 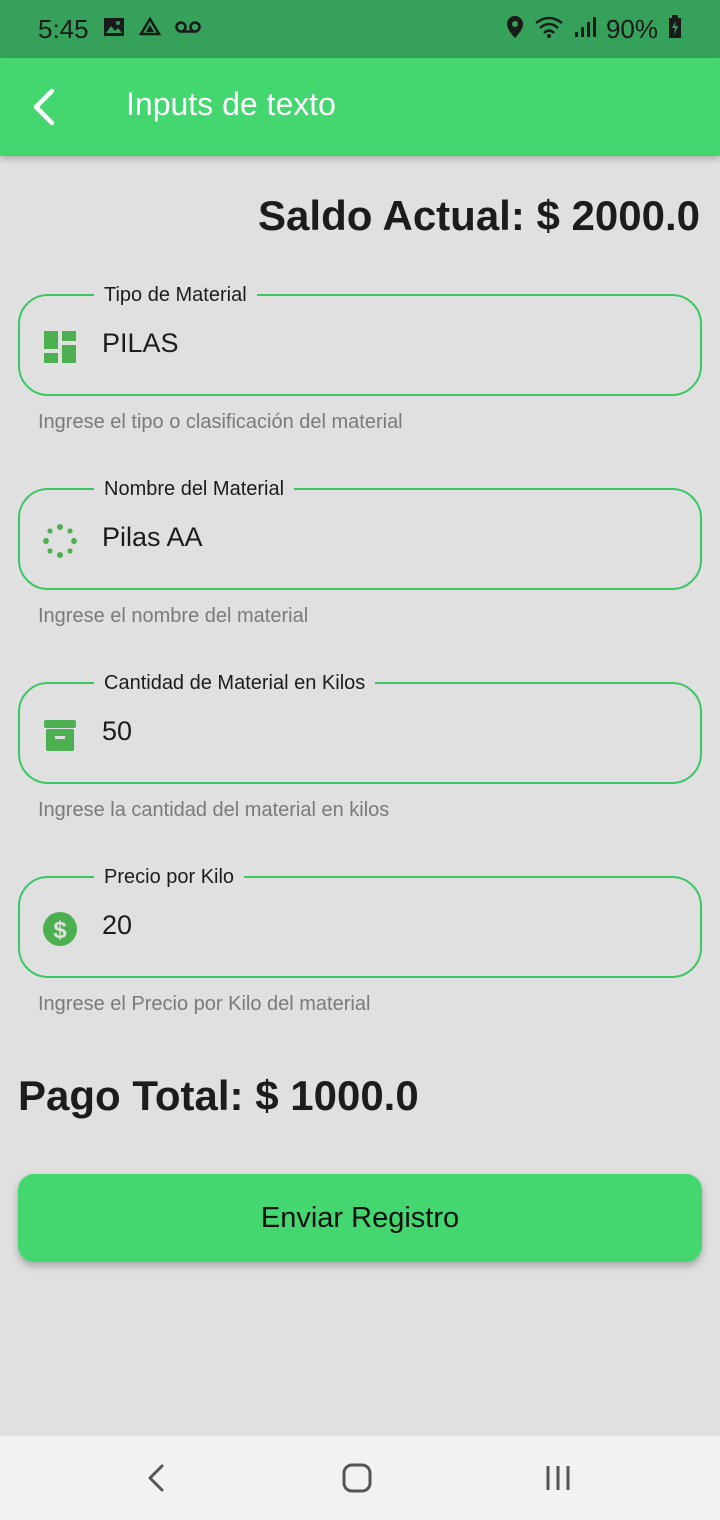 I want to click on dollar-circle-icon: $, so click(x=60, y=929).